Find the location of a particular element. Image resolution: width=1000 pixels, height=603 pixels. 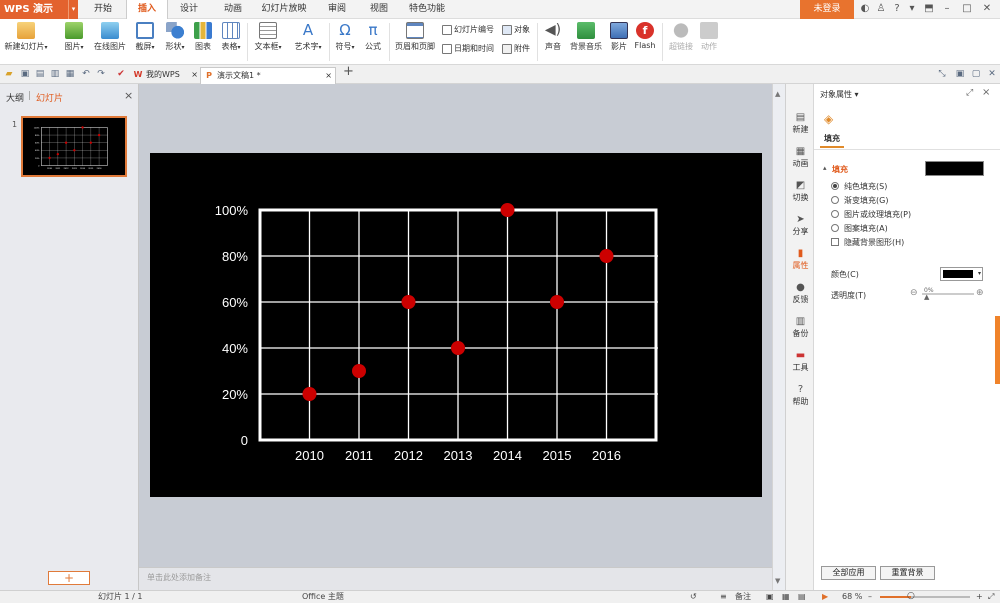

app-menu-arrow-icon: ▾ is located at coordinates (73, 9).